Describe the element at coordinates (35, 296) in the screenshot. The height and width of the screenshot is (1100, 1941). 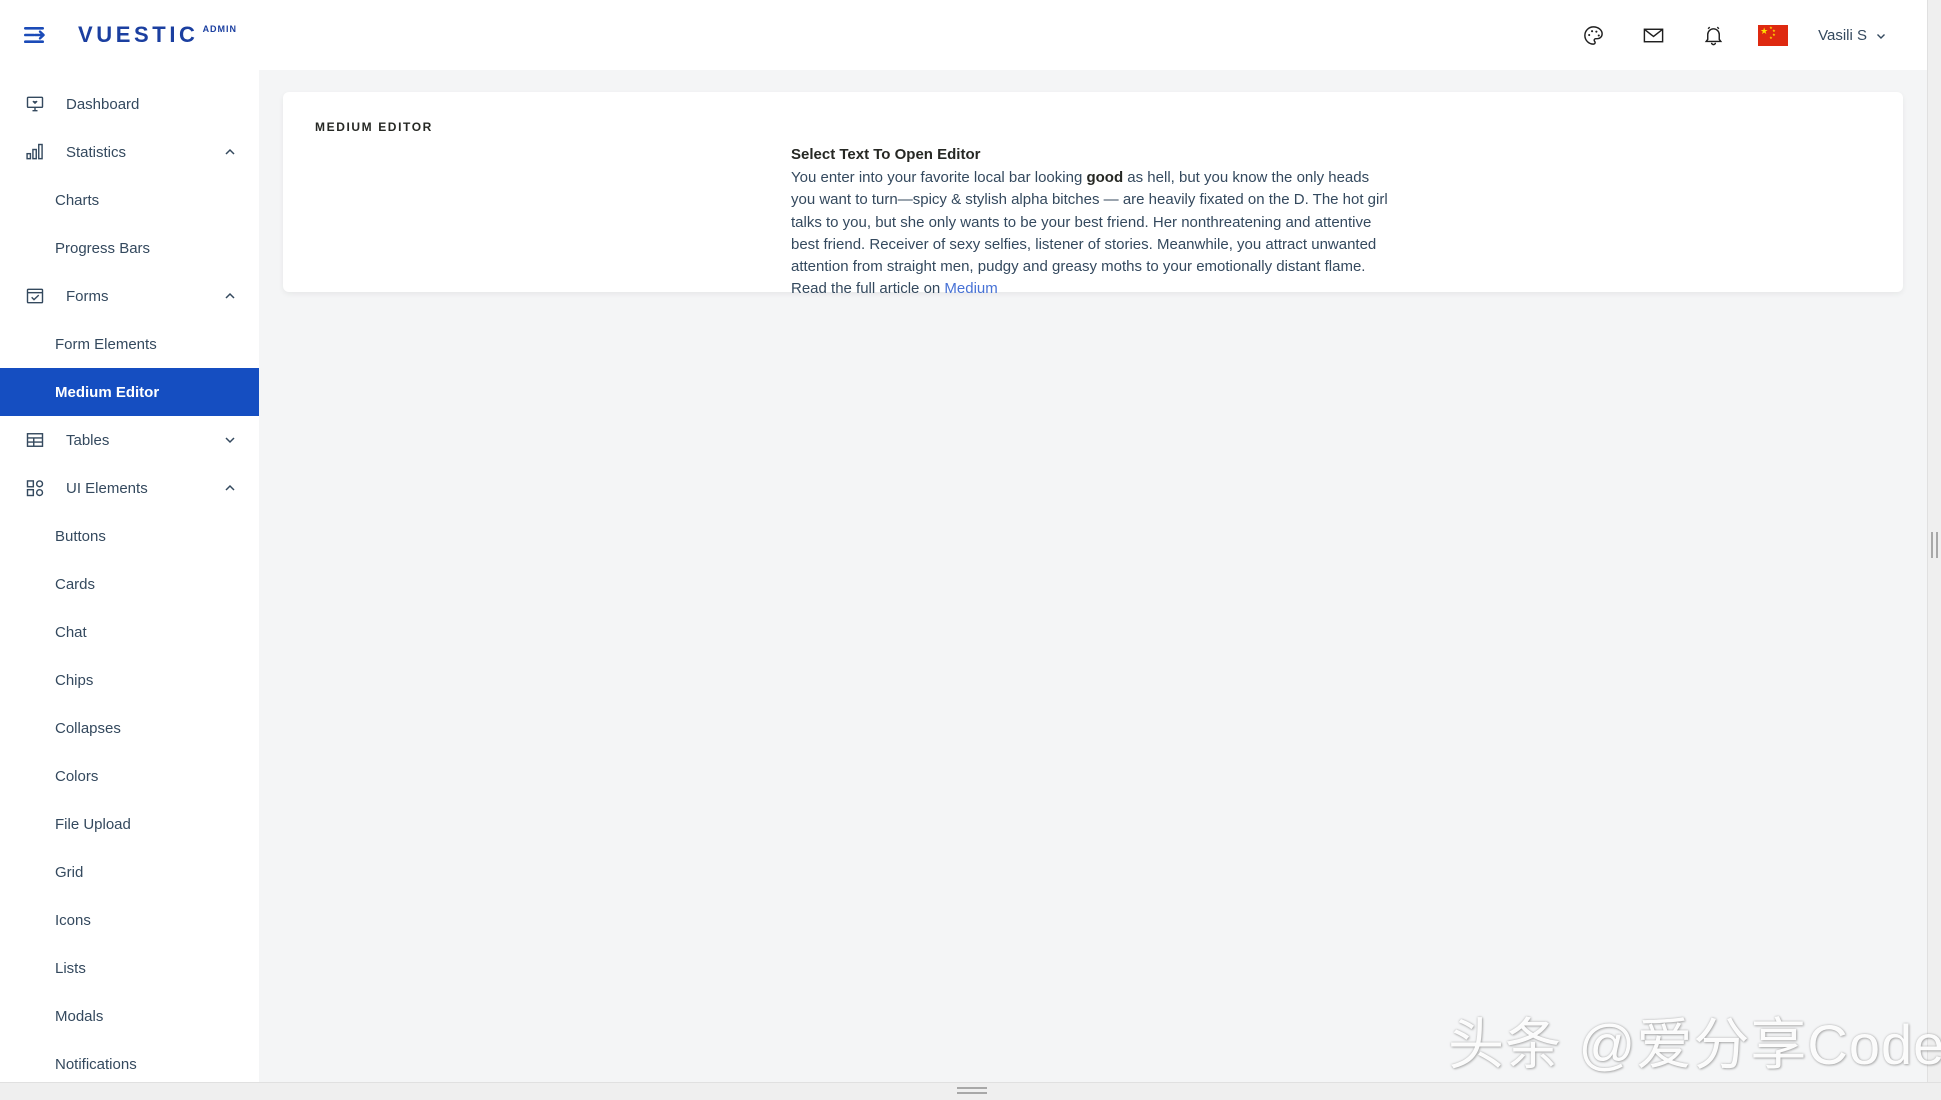
I see `form-check-icon` at that location.